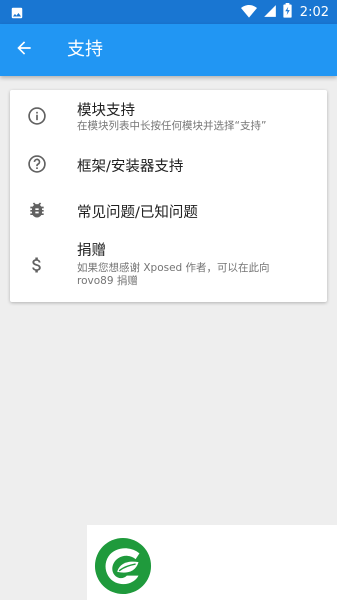 The width and height of the screenshot is (337, 600). I want to click on support-item-title: 框架/安装器支持, so click(130, 167).